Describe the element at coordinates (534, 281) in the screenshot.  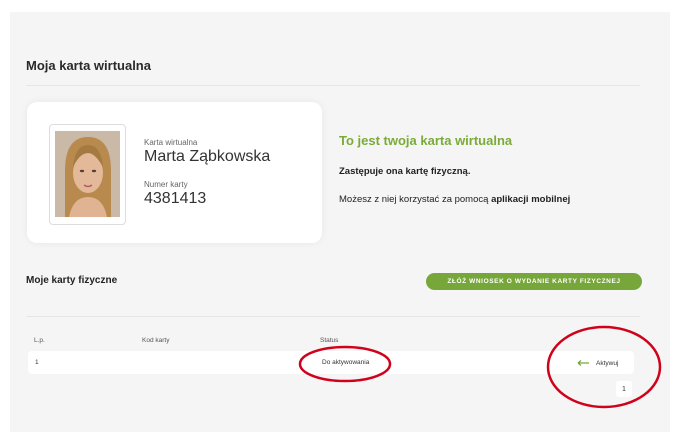
I see `apply-physical-card-button: ZŁÓŻ WNIOSEK O WYDANIE KARTY FIZYCZNEJ` at that location.